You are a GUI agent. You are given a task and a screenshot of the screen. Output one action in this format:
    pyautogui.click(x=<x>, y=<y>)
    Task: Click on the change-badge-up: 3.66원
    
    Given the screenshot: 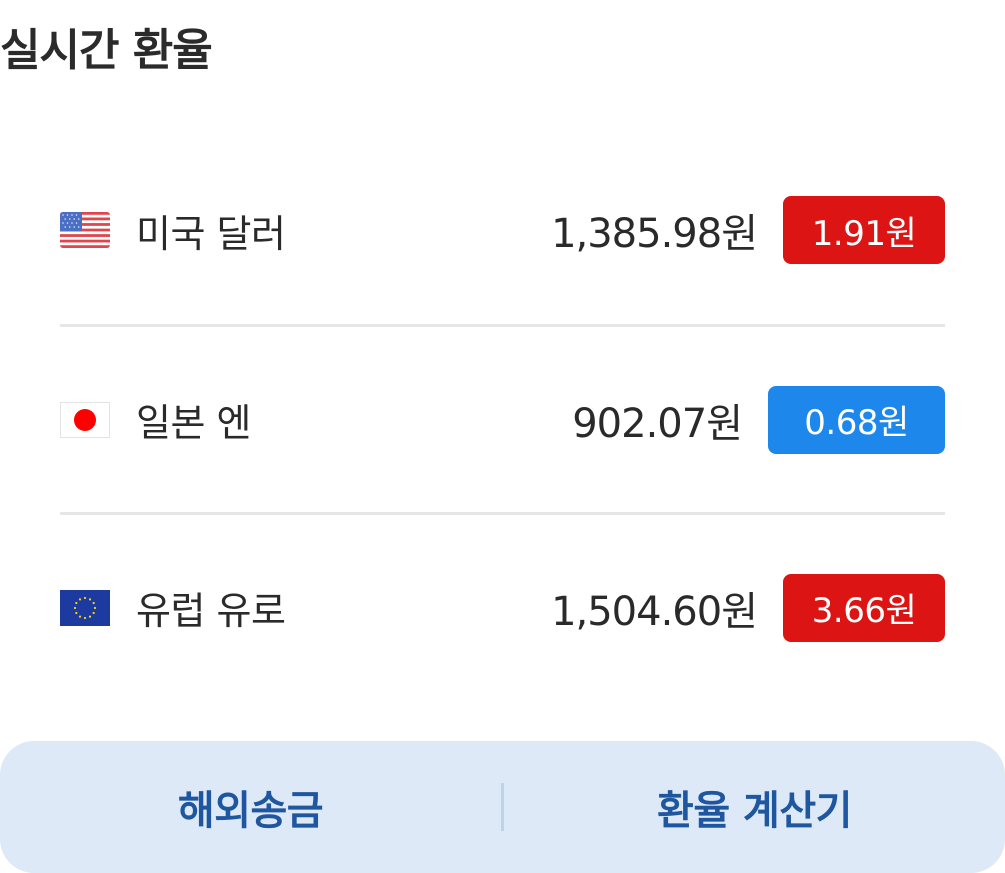 What is the action you would take?
    pyautogui.click(x=864, y=607)
    